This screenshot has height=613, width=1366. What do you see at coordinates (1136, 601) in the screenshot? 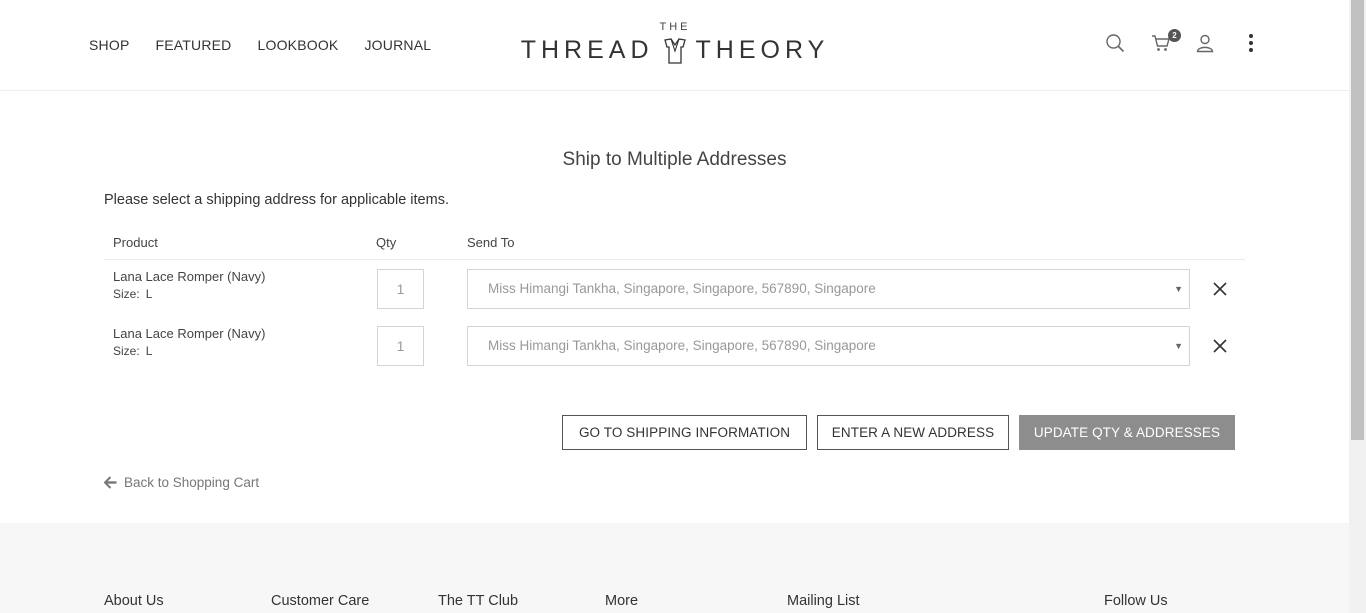
I see `footer-follow-us: Follow Us` at bounding box center [1136, 601].